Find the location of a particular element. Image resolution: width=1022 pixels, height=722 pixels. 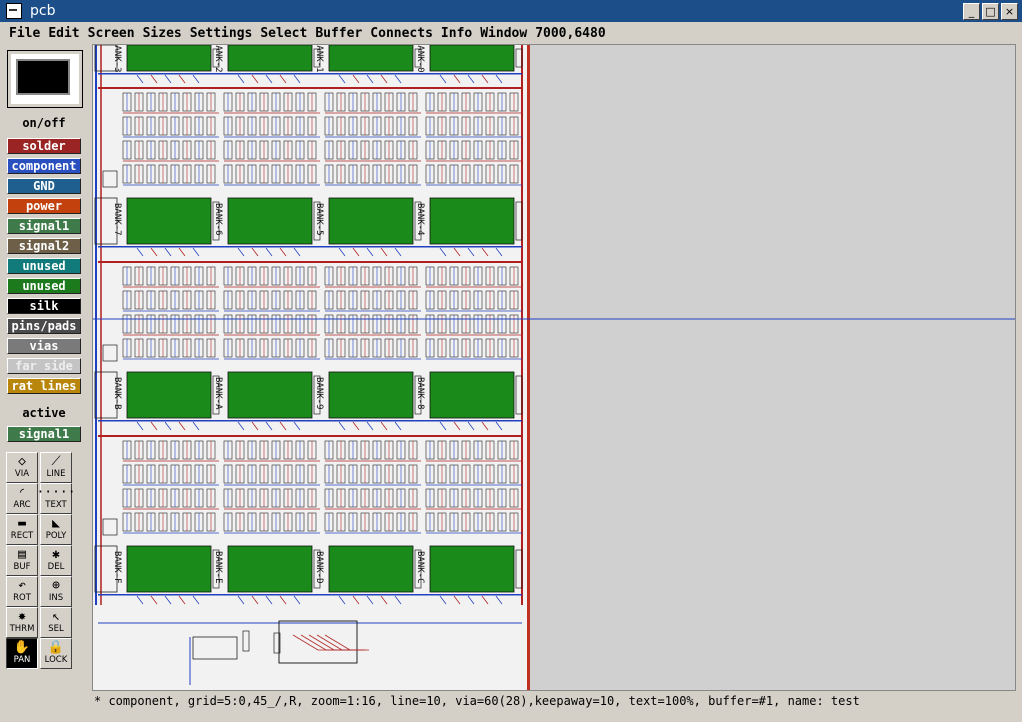

bank-label: BANK-8 is located at coordinates (420, 393).